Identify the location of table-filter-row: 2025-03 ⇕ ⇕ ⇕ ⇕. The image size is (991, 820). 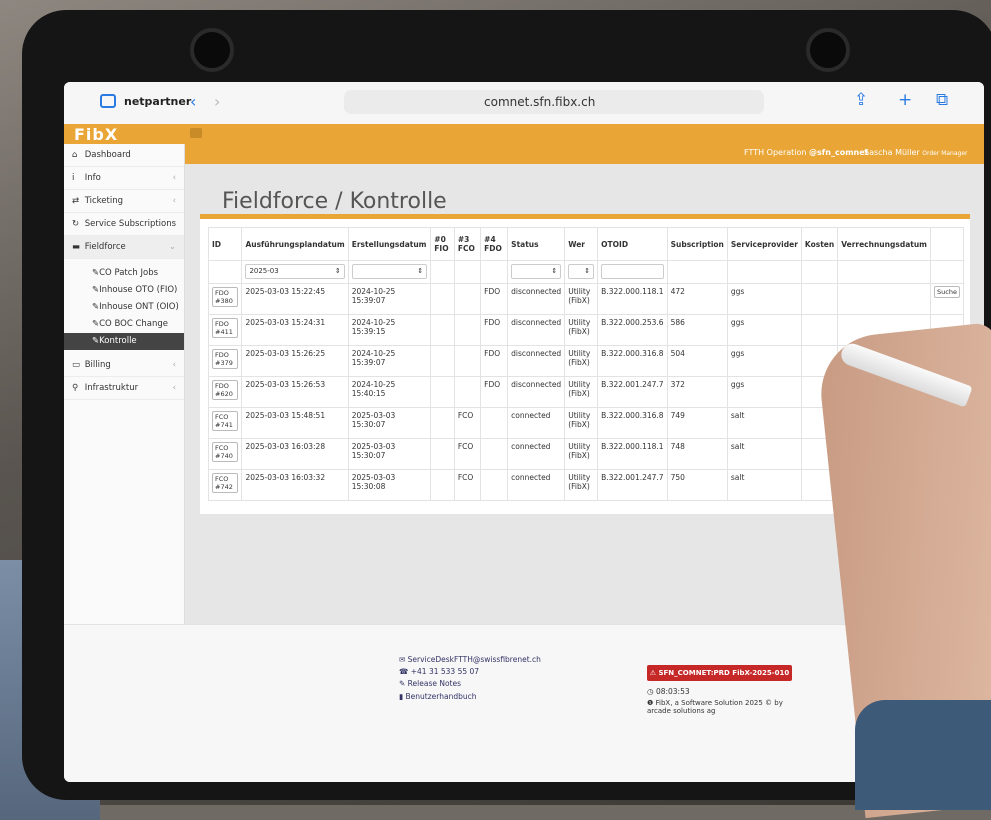
(585, 272).